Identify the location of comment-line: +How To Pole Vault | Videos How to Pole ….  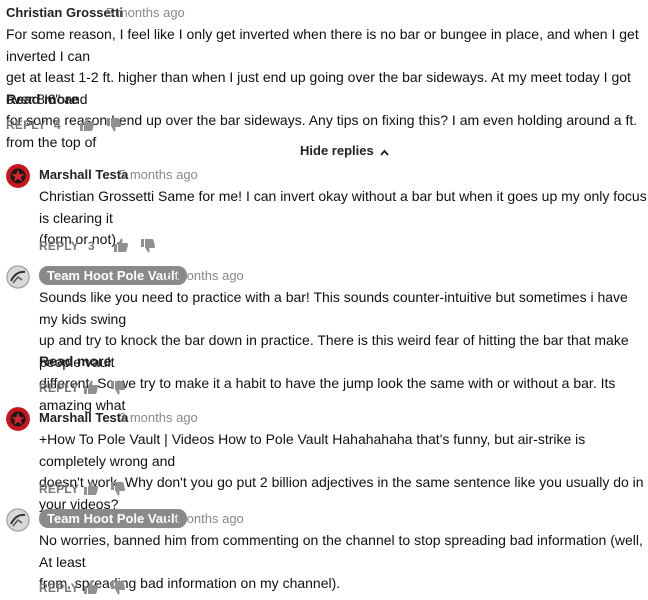
(312, 450).